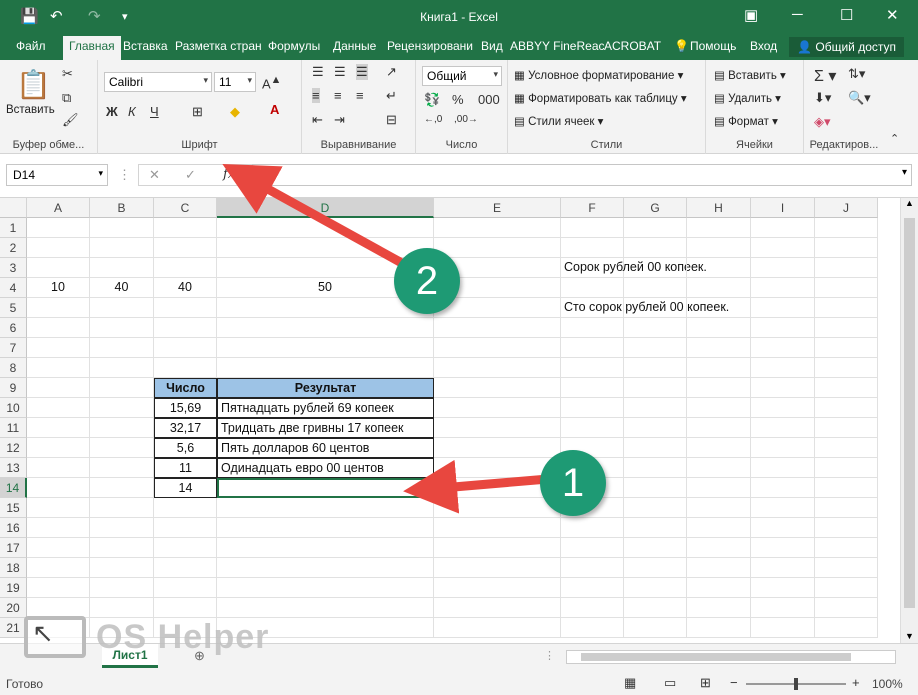 Image resolution: width=918 pixels, height=695 pixels. I want to click on watermark-text: OS Helper, so click(183, 637).